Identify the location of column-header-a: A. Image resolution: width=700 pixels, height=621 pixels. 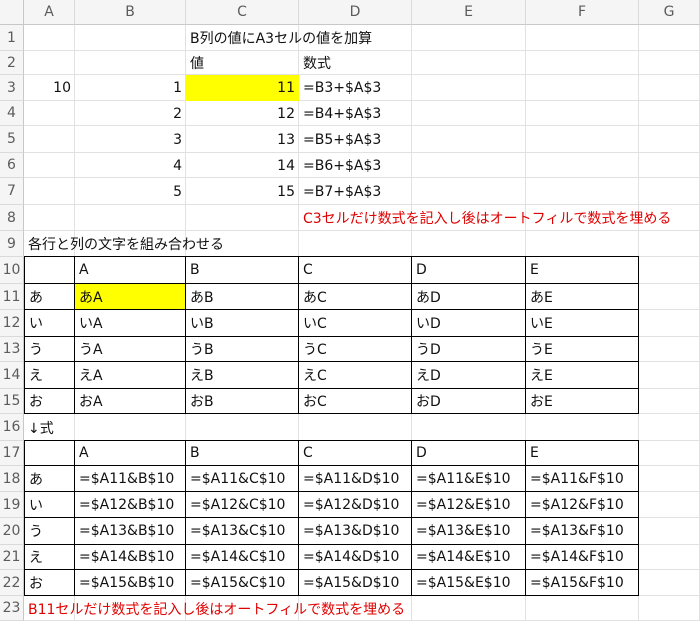
(49, 12).